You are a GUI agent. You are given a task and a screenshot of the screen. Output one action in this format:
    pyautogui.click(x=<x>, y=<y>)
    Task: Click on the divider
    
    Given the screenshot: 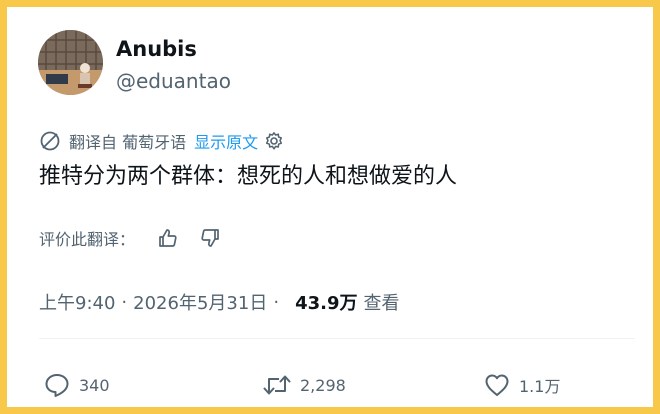 What is the action you would take?
    pyautogui.click(x=337, y=338)
    